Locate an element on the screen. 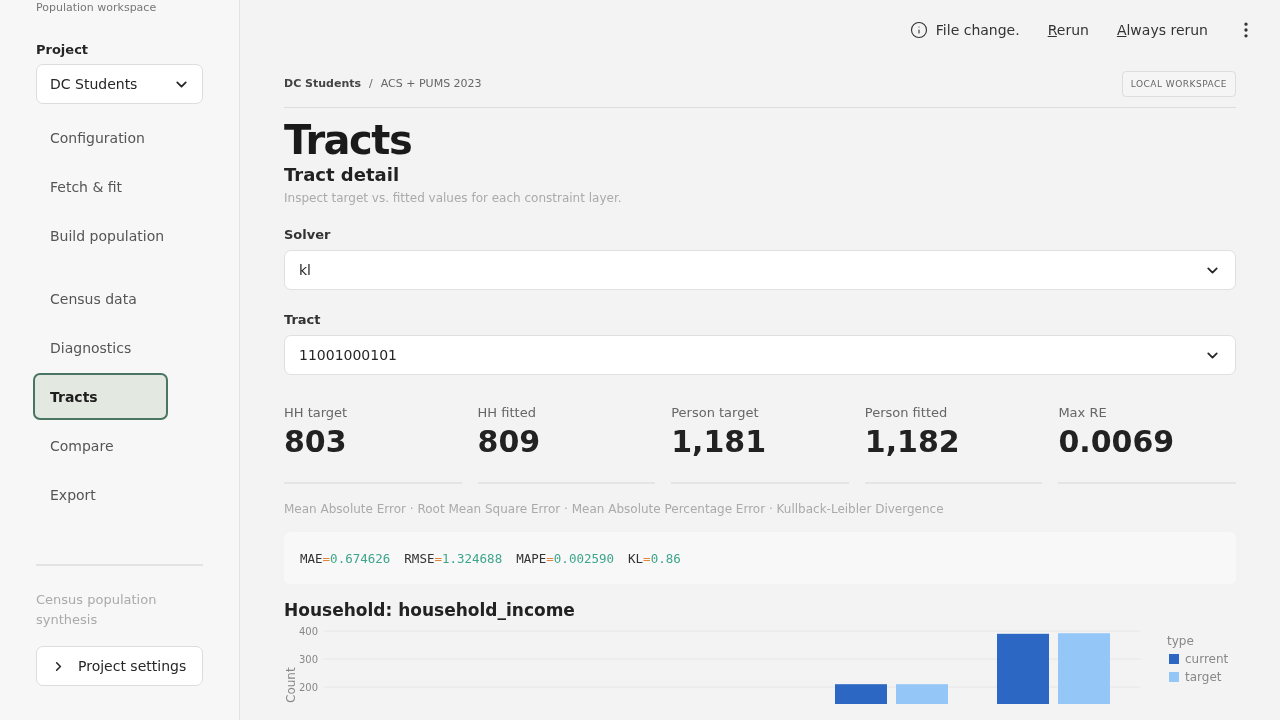 The height and width of the screenshot is (720, 1280). axis-label: Count is located at coordinates (291, 685).